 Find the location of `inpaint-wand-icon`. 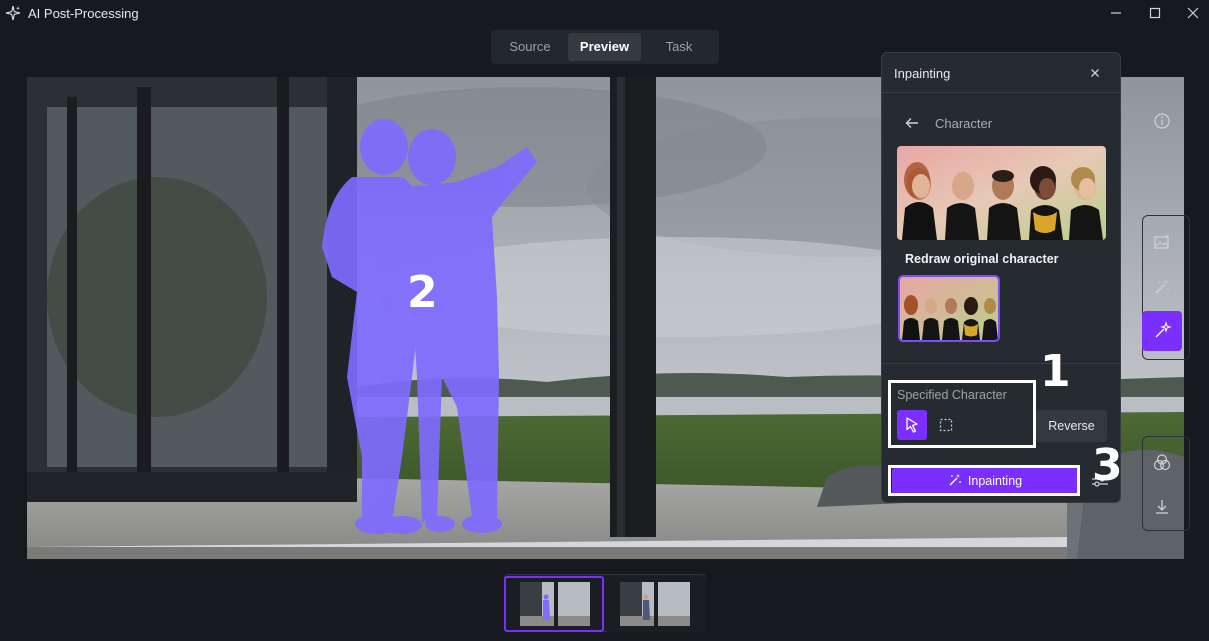

inpaint-wand-icon is located at coordinates (1163, 329).